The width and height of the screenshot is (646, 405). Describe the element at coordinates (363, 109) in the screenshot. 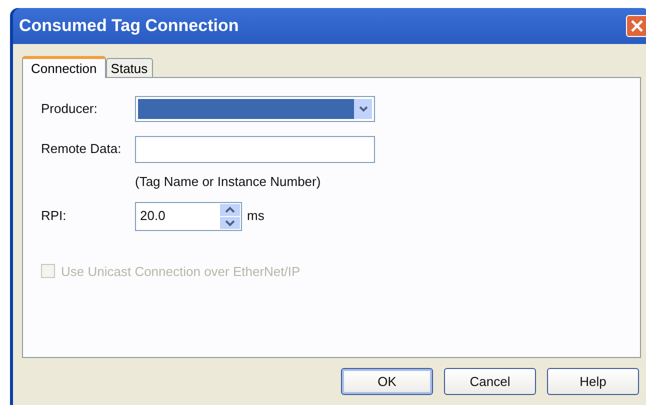

I see `chevron-down-icon` at that location.